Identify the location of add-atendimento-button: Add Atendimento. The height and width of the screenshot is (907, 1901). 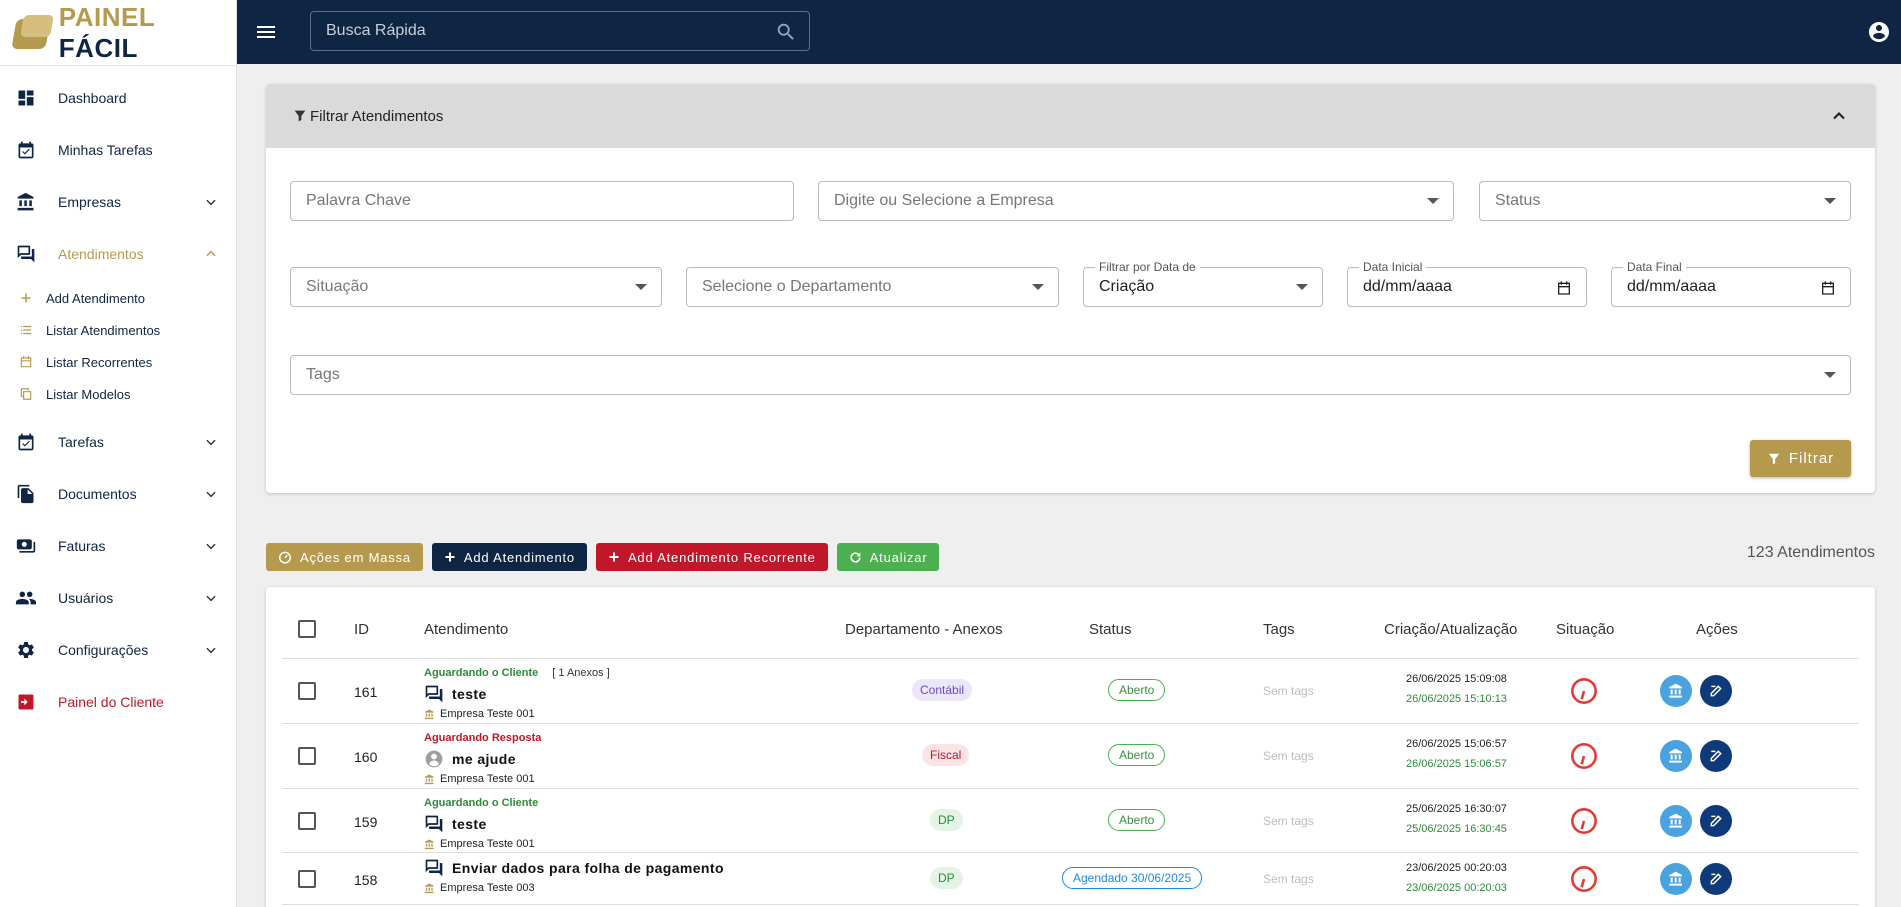
(509, 557).